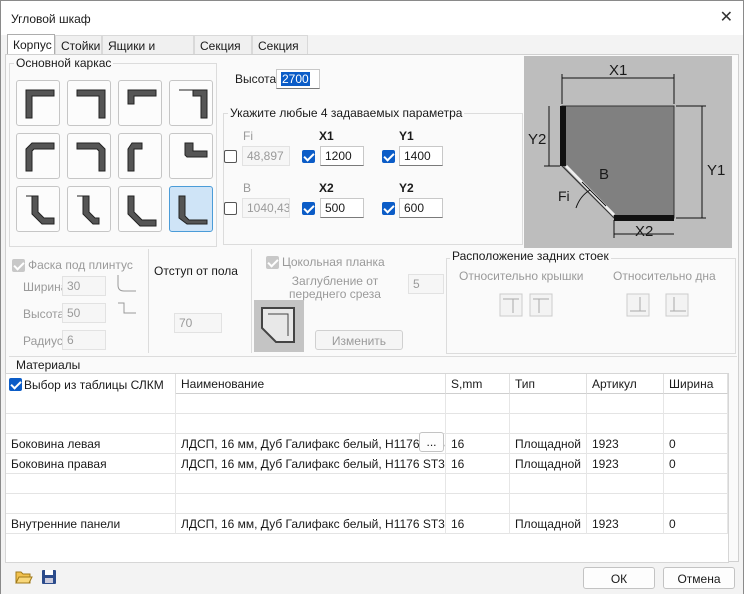 This screenshot has width=744, height=594. What do you see at coordinates (548, 384) in the screenshot?
I see `col-type: Тип` at bounding box center [548, 384].